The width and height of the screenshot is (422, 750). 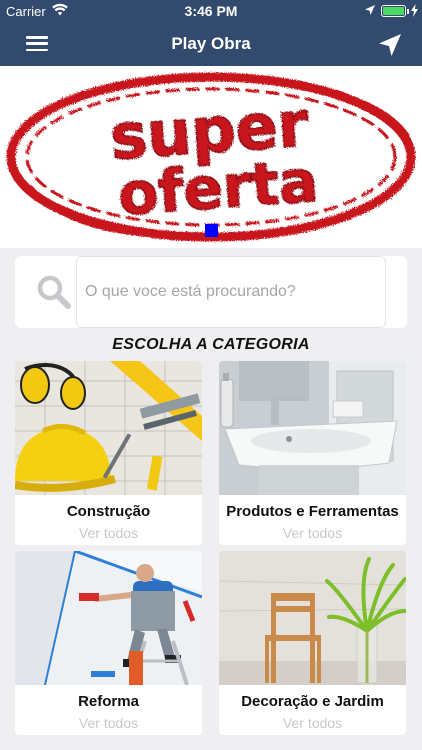 I want to click on charging-bolt-icon, so click(x=414, y=10).